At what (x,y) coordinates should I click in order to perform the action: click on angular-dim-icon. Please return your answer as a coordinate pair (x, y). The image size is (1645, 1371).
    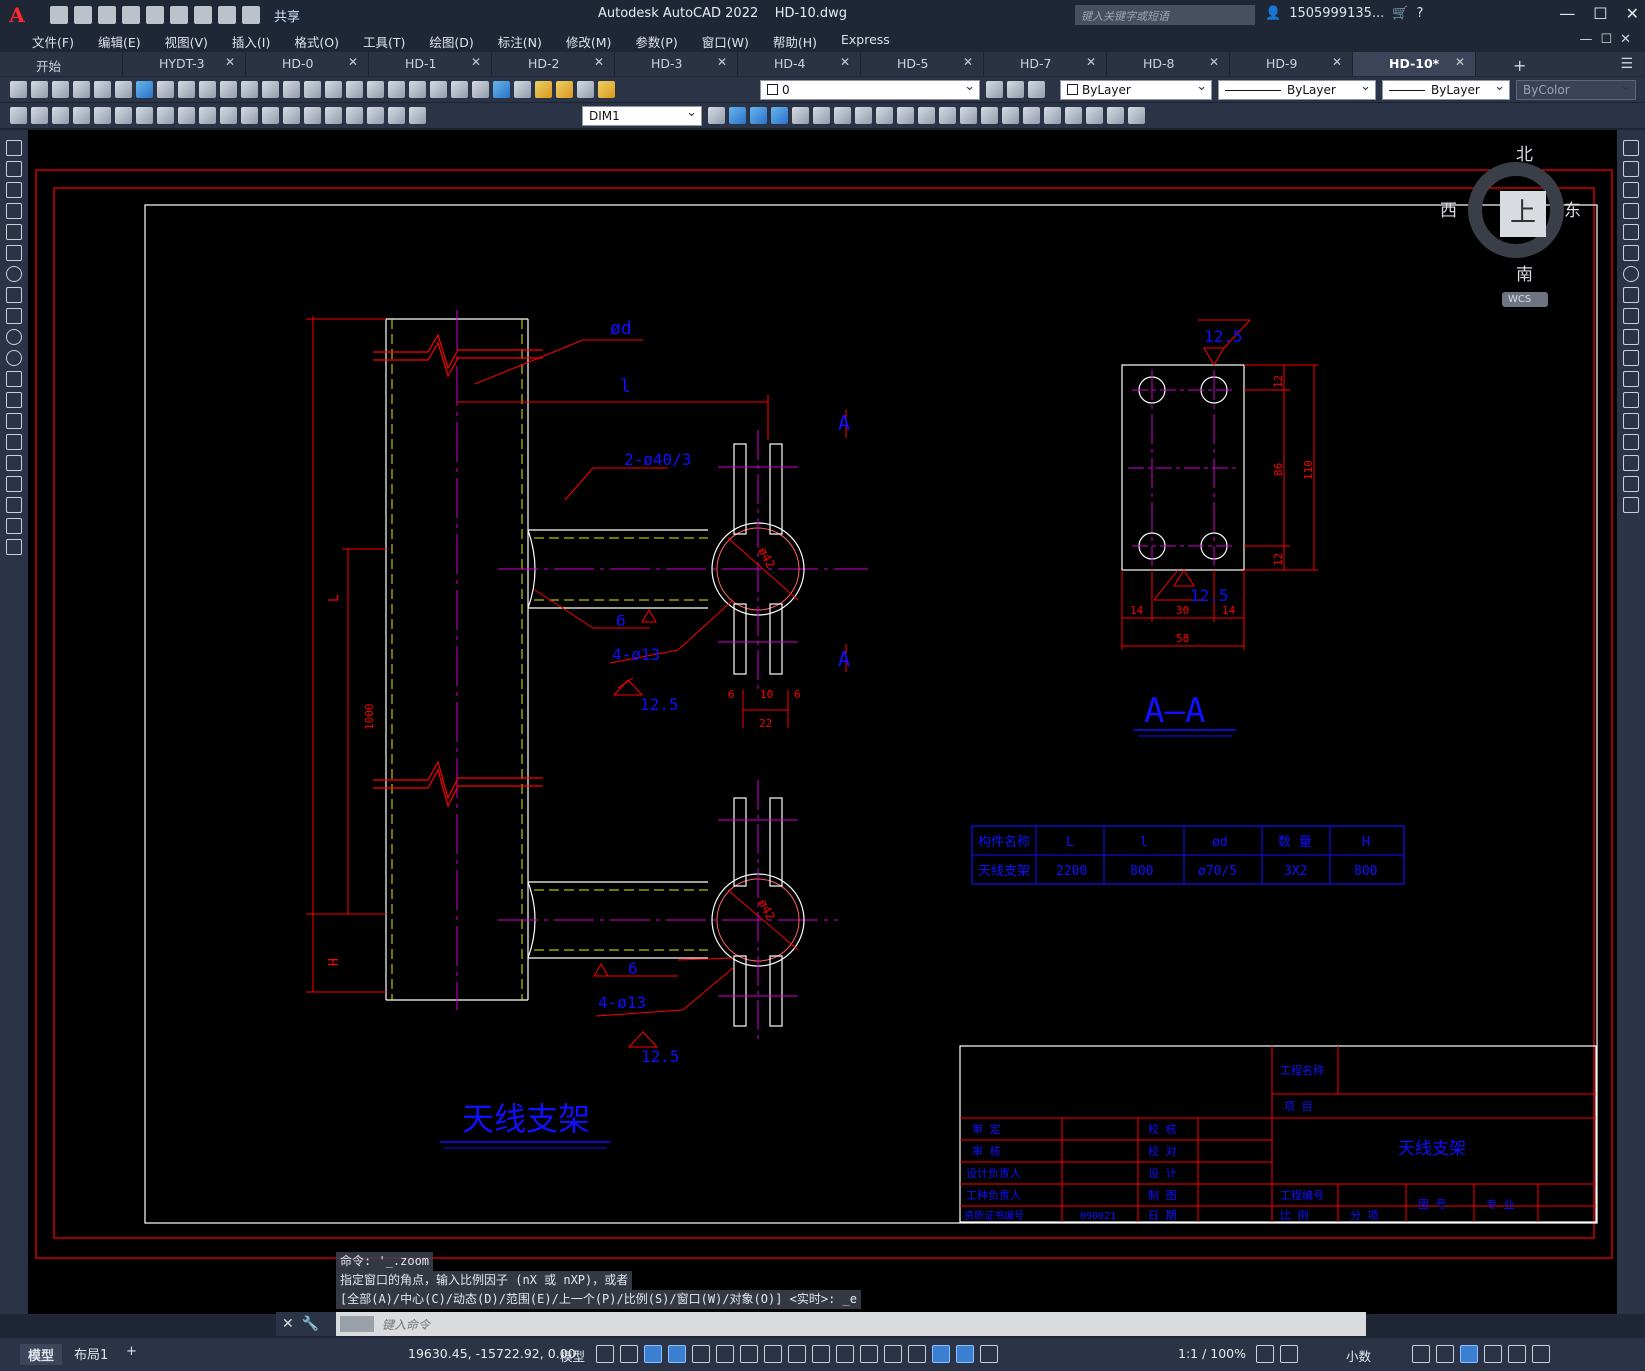
    Looking at the image, I should click on (165, 115).